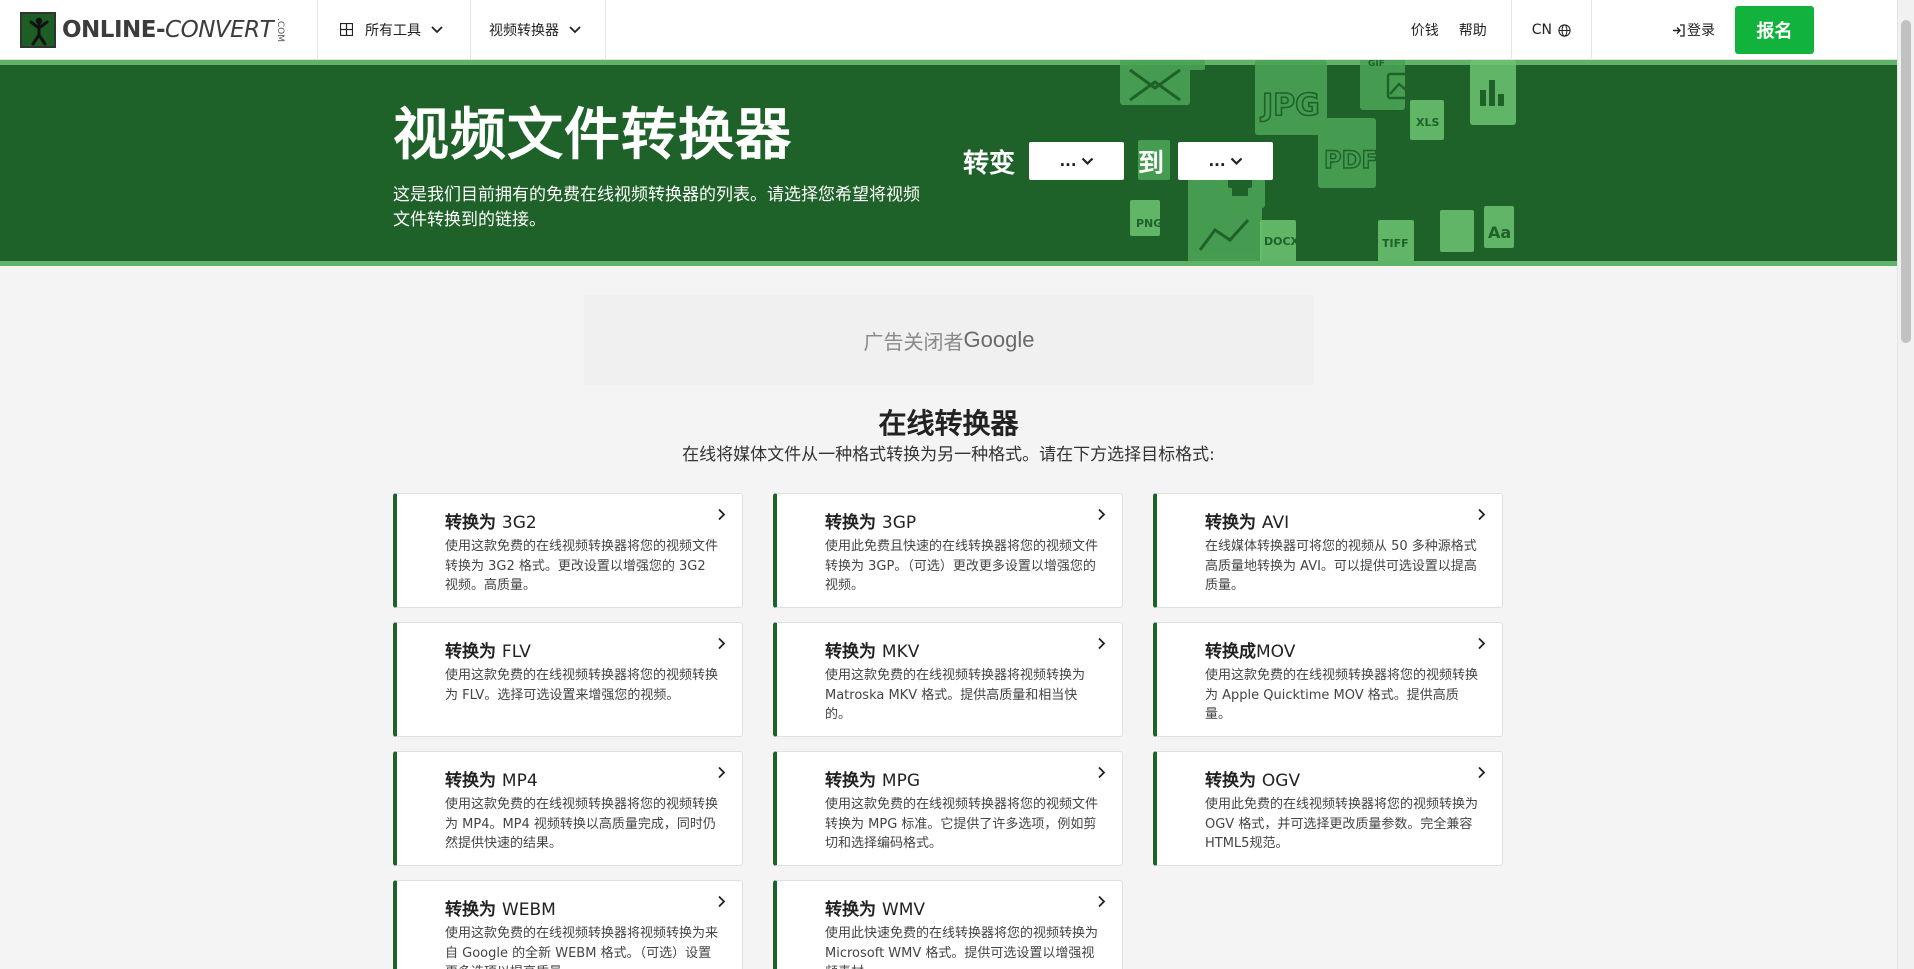  I want to click on text-file-label: Aa, so click(1499, 232).